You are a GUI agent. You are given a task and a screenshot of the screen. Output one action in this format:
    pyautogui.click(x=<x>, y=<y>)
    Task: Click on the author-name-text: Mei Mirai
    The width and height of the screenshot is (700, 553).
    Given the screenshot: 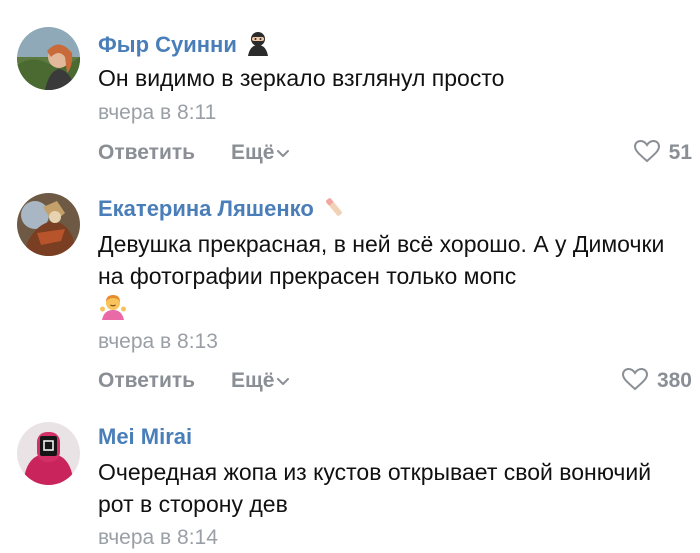 What is the action you would take?
    pyautogui.click(x=145, y=436)
    